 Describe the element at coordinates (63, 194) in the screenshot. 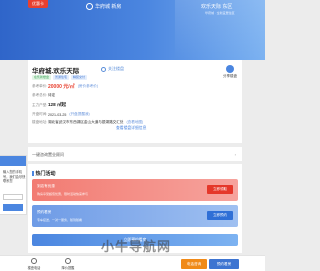

I see `activity-desc: 购房享受超值优惠，限时活动快来参与` at that location.